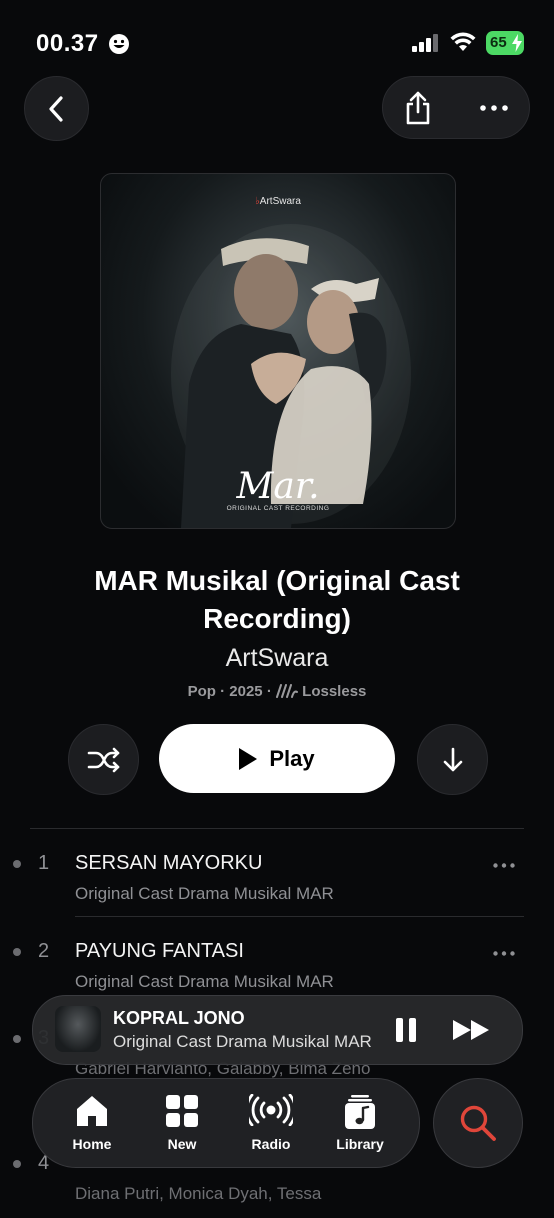 This screenshot has height=1218, width=554. I want to click on radio-icon, so click(271, 1110).